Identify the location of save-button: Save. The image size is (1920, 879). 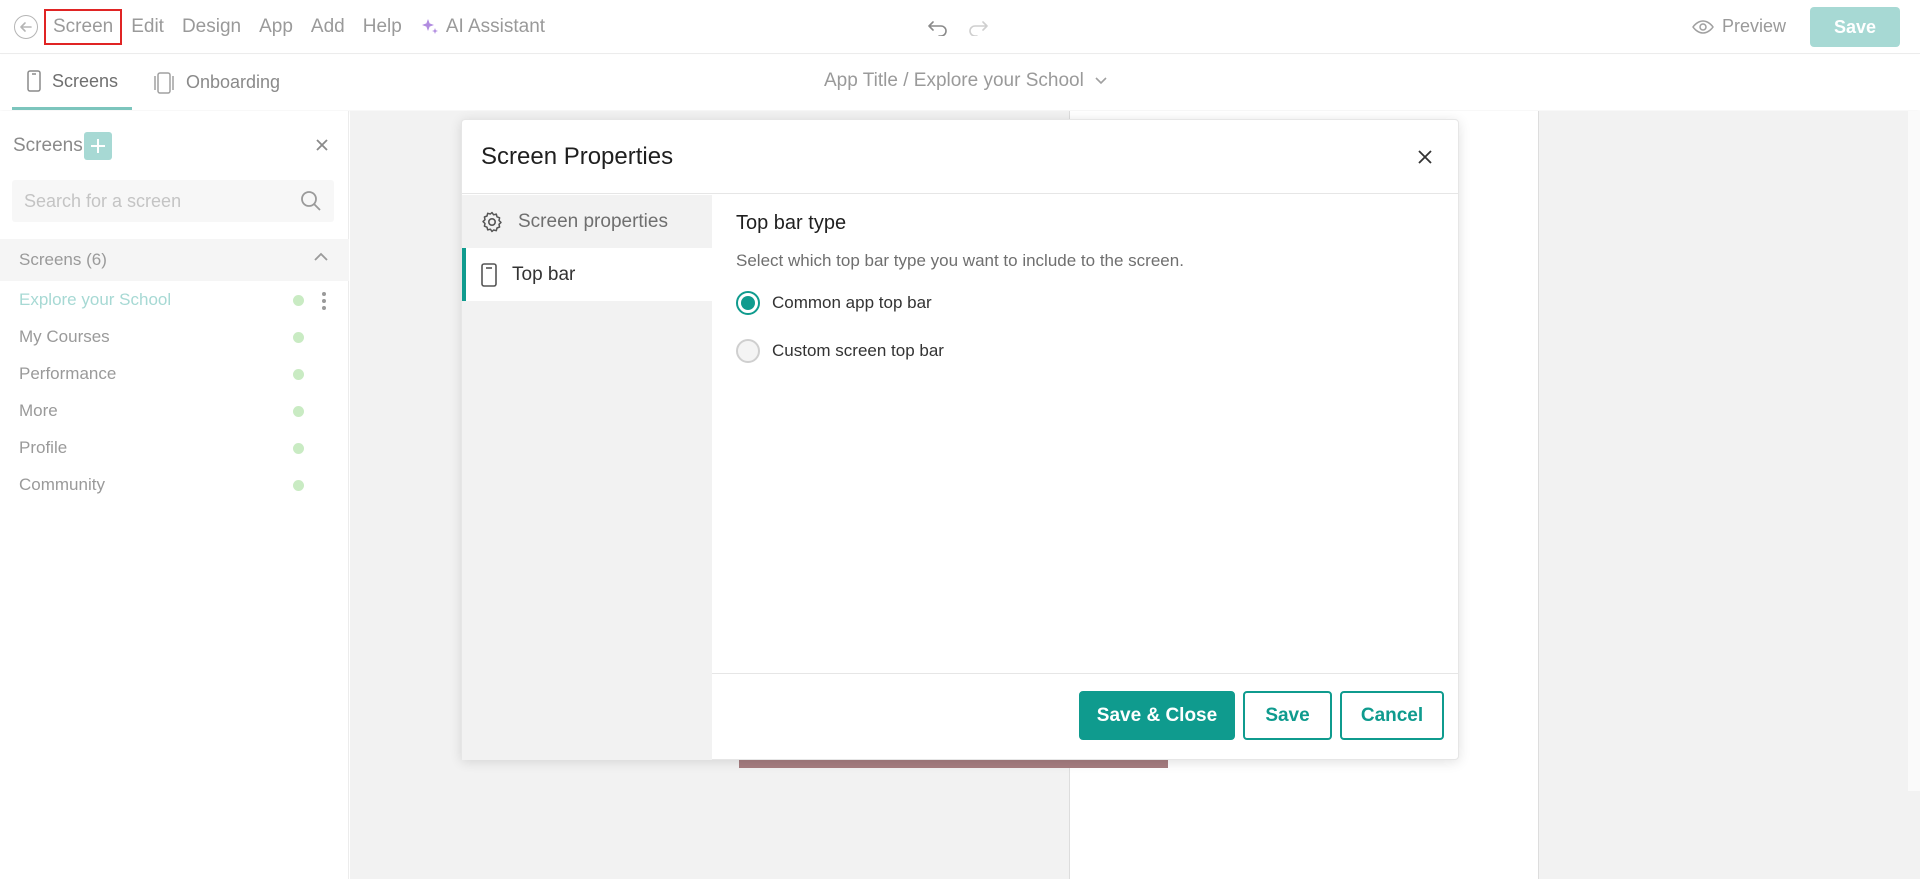
(1287, 715).